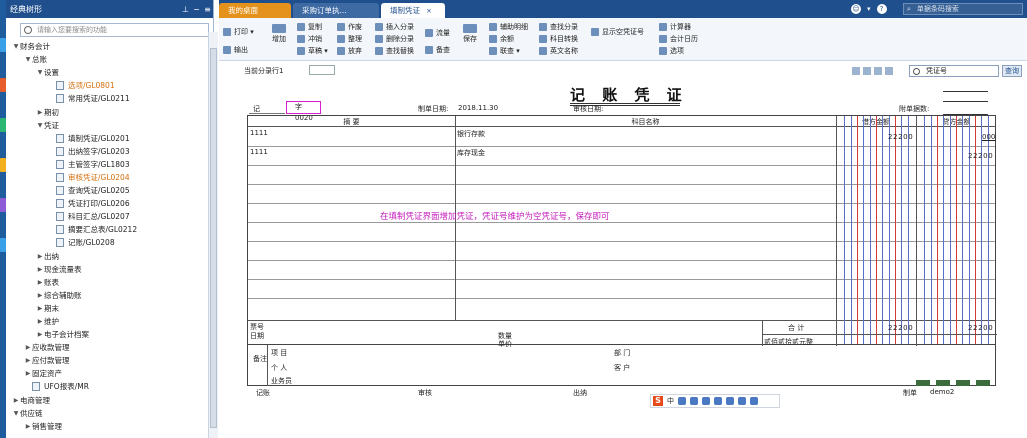 Image resolution: width=1027 pixels, height=438 pixels. I want to click on show-empty-number-button: 显示空凭证号, so click(617, 32).